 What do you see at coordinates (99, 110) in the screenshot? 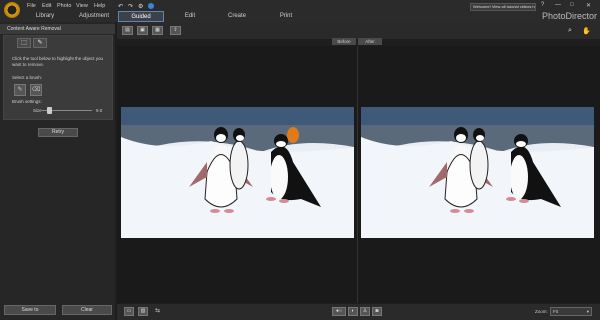
I see `size-value: 9.0` at bounding box center [99, 110].